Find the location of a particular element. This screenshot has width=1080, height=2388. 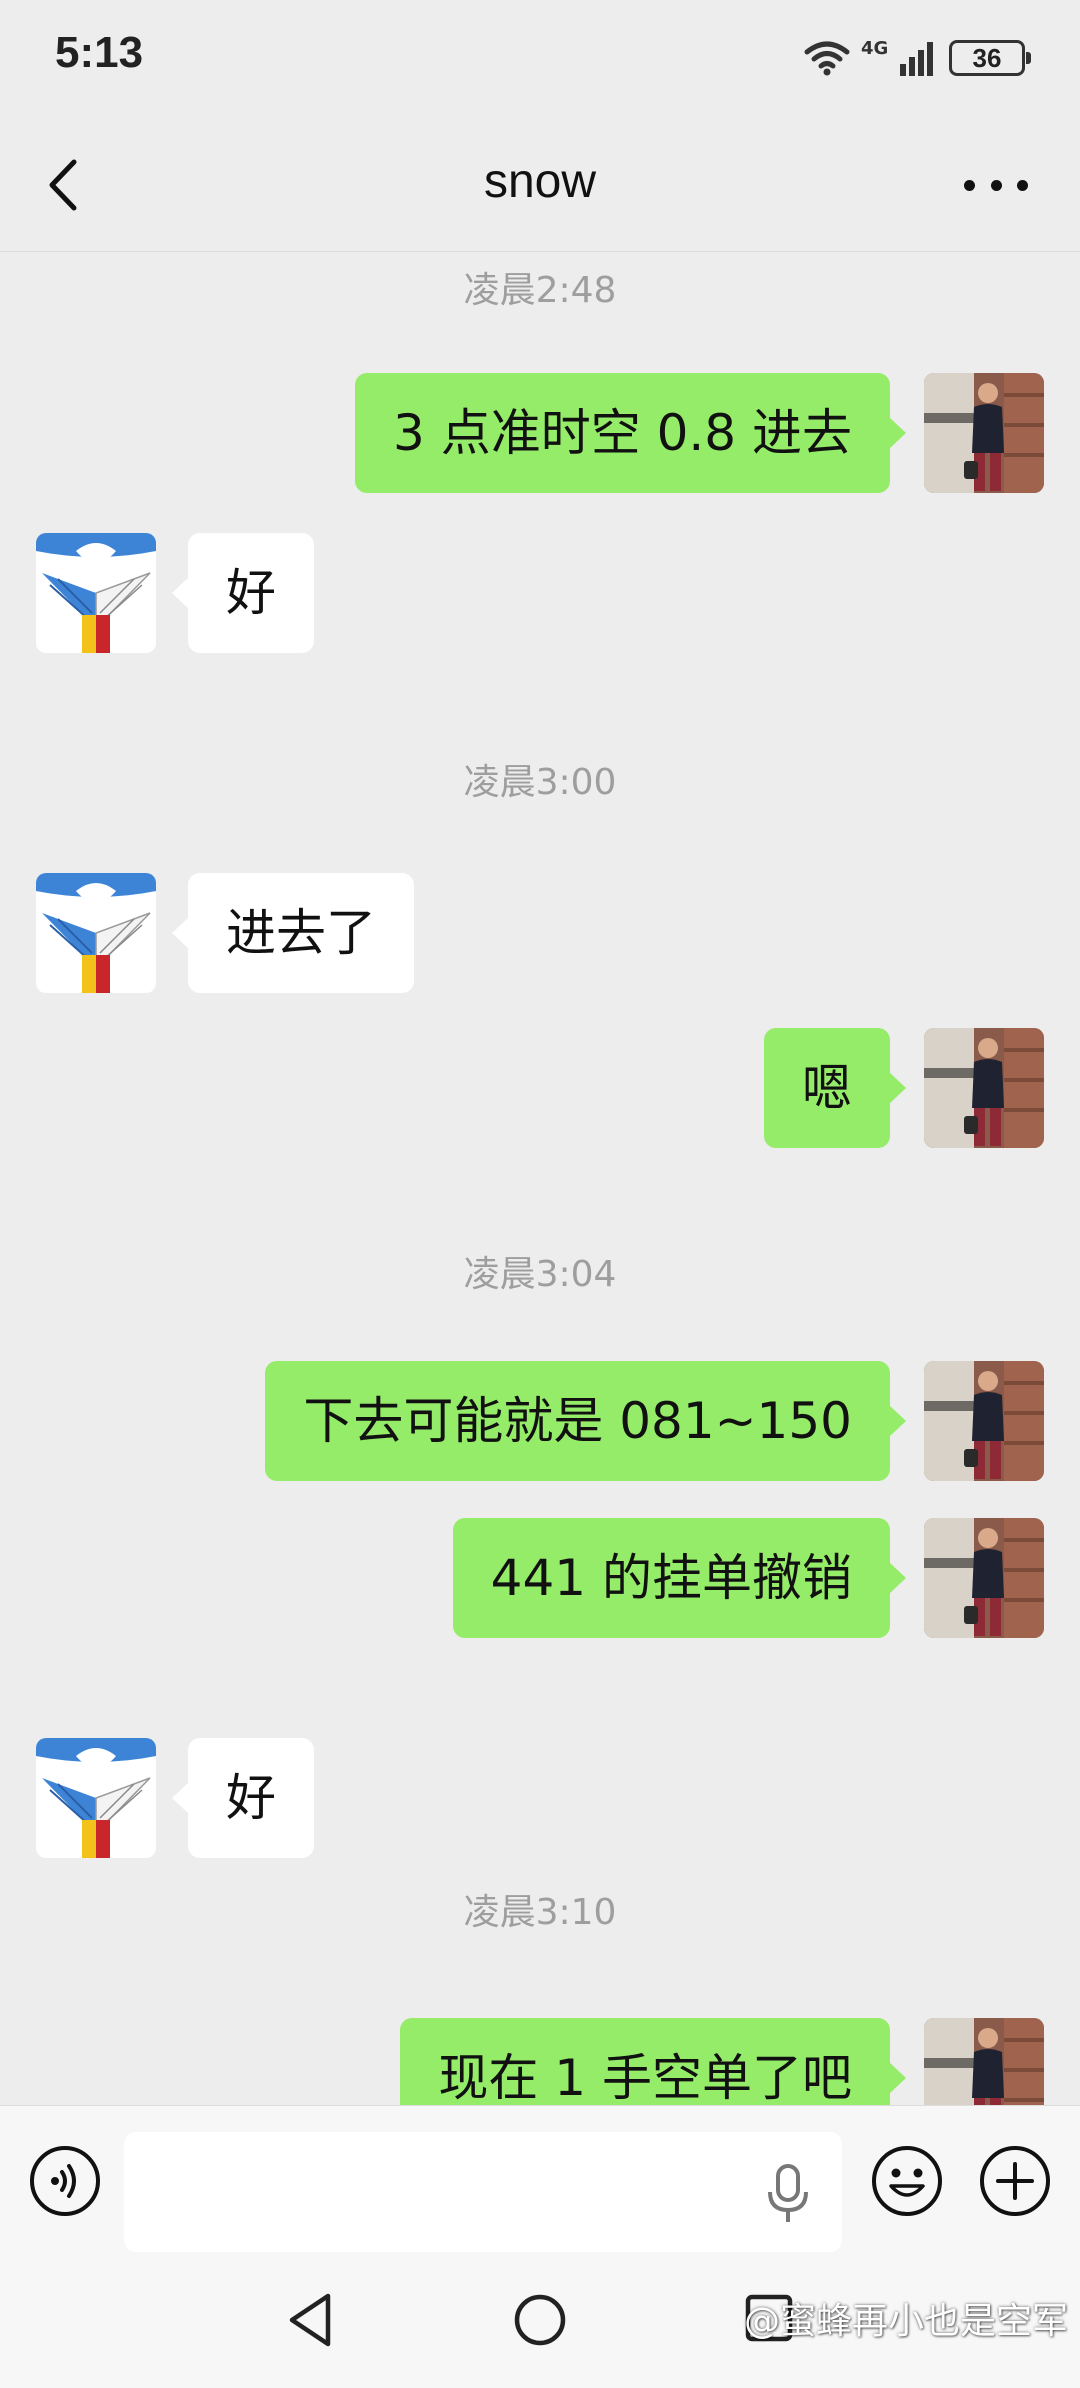

battery-icon: 36 is located at coordinates (990, 58).